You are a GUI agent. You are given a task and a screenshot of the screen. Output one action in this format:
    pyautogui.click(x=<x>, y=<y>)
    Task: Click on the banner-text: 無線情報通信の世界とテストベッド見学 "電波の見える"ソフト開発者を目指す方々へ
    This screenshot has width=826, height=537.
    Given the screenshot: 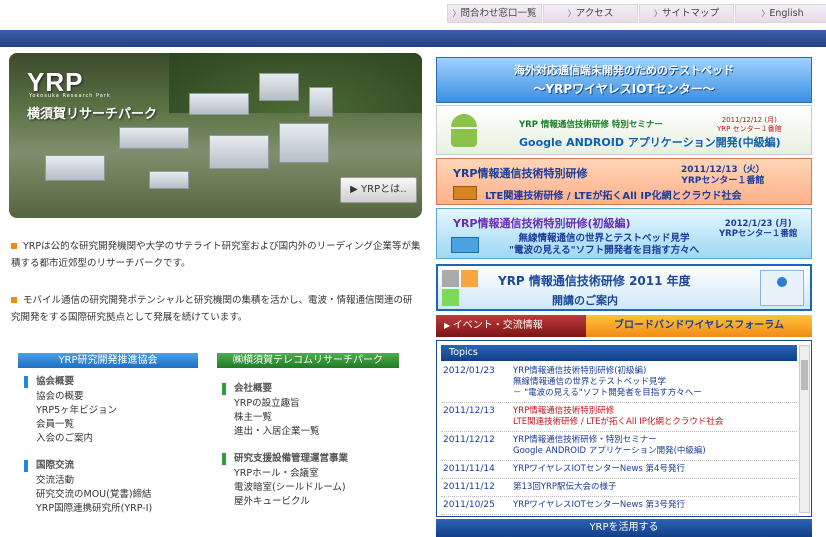 What is the action you would take?
    pyautogui.click(x=604, y=245)
    